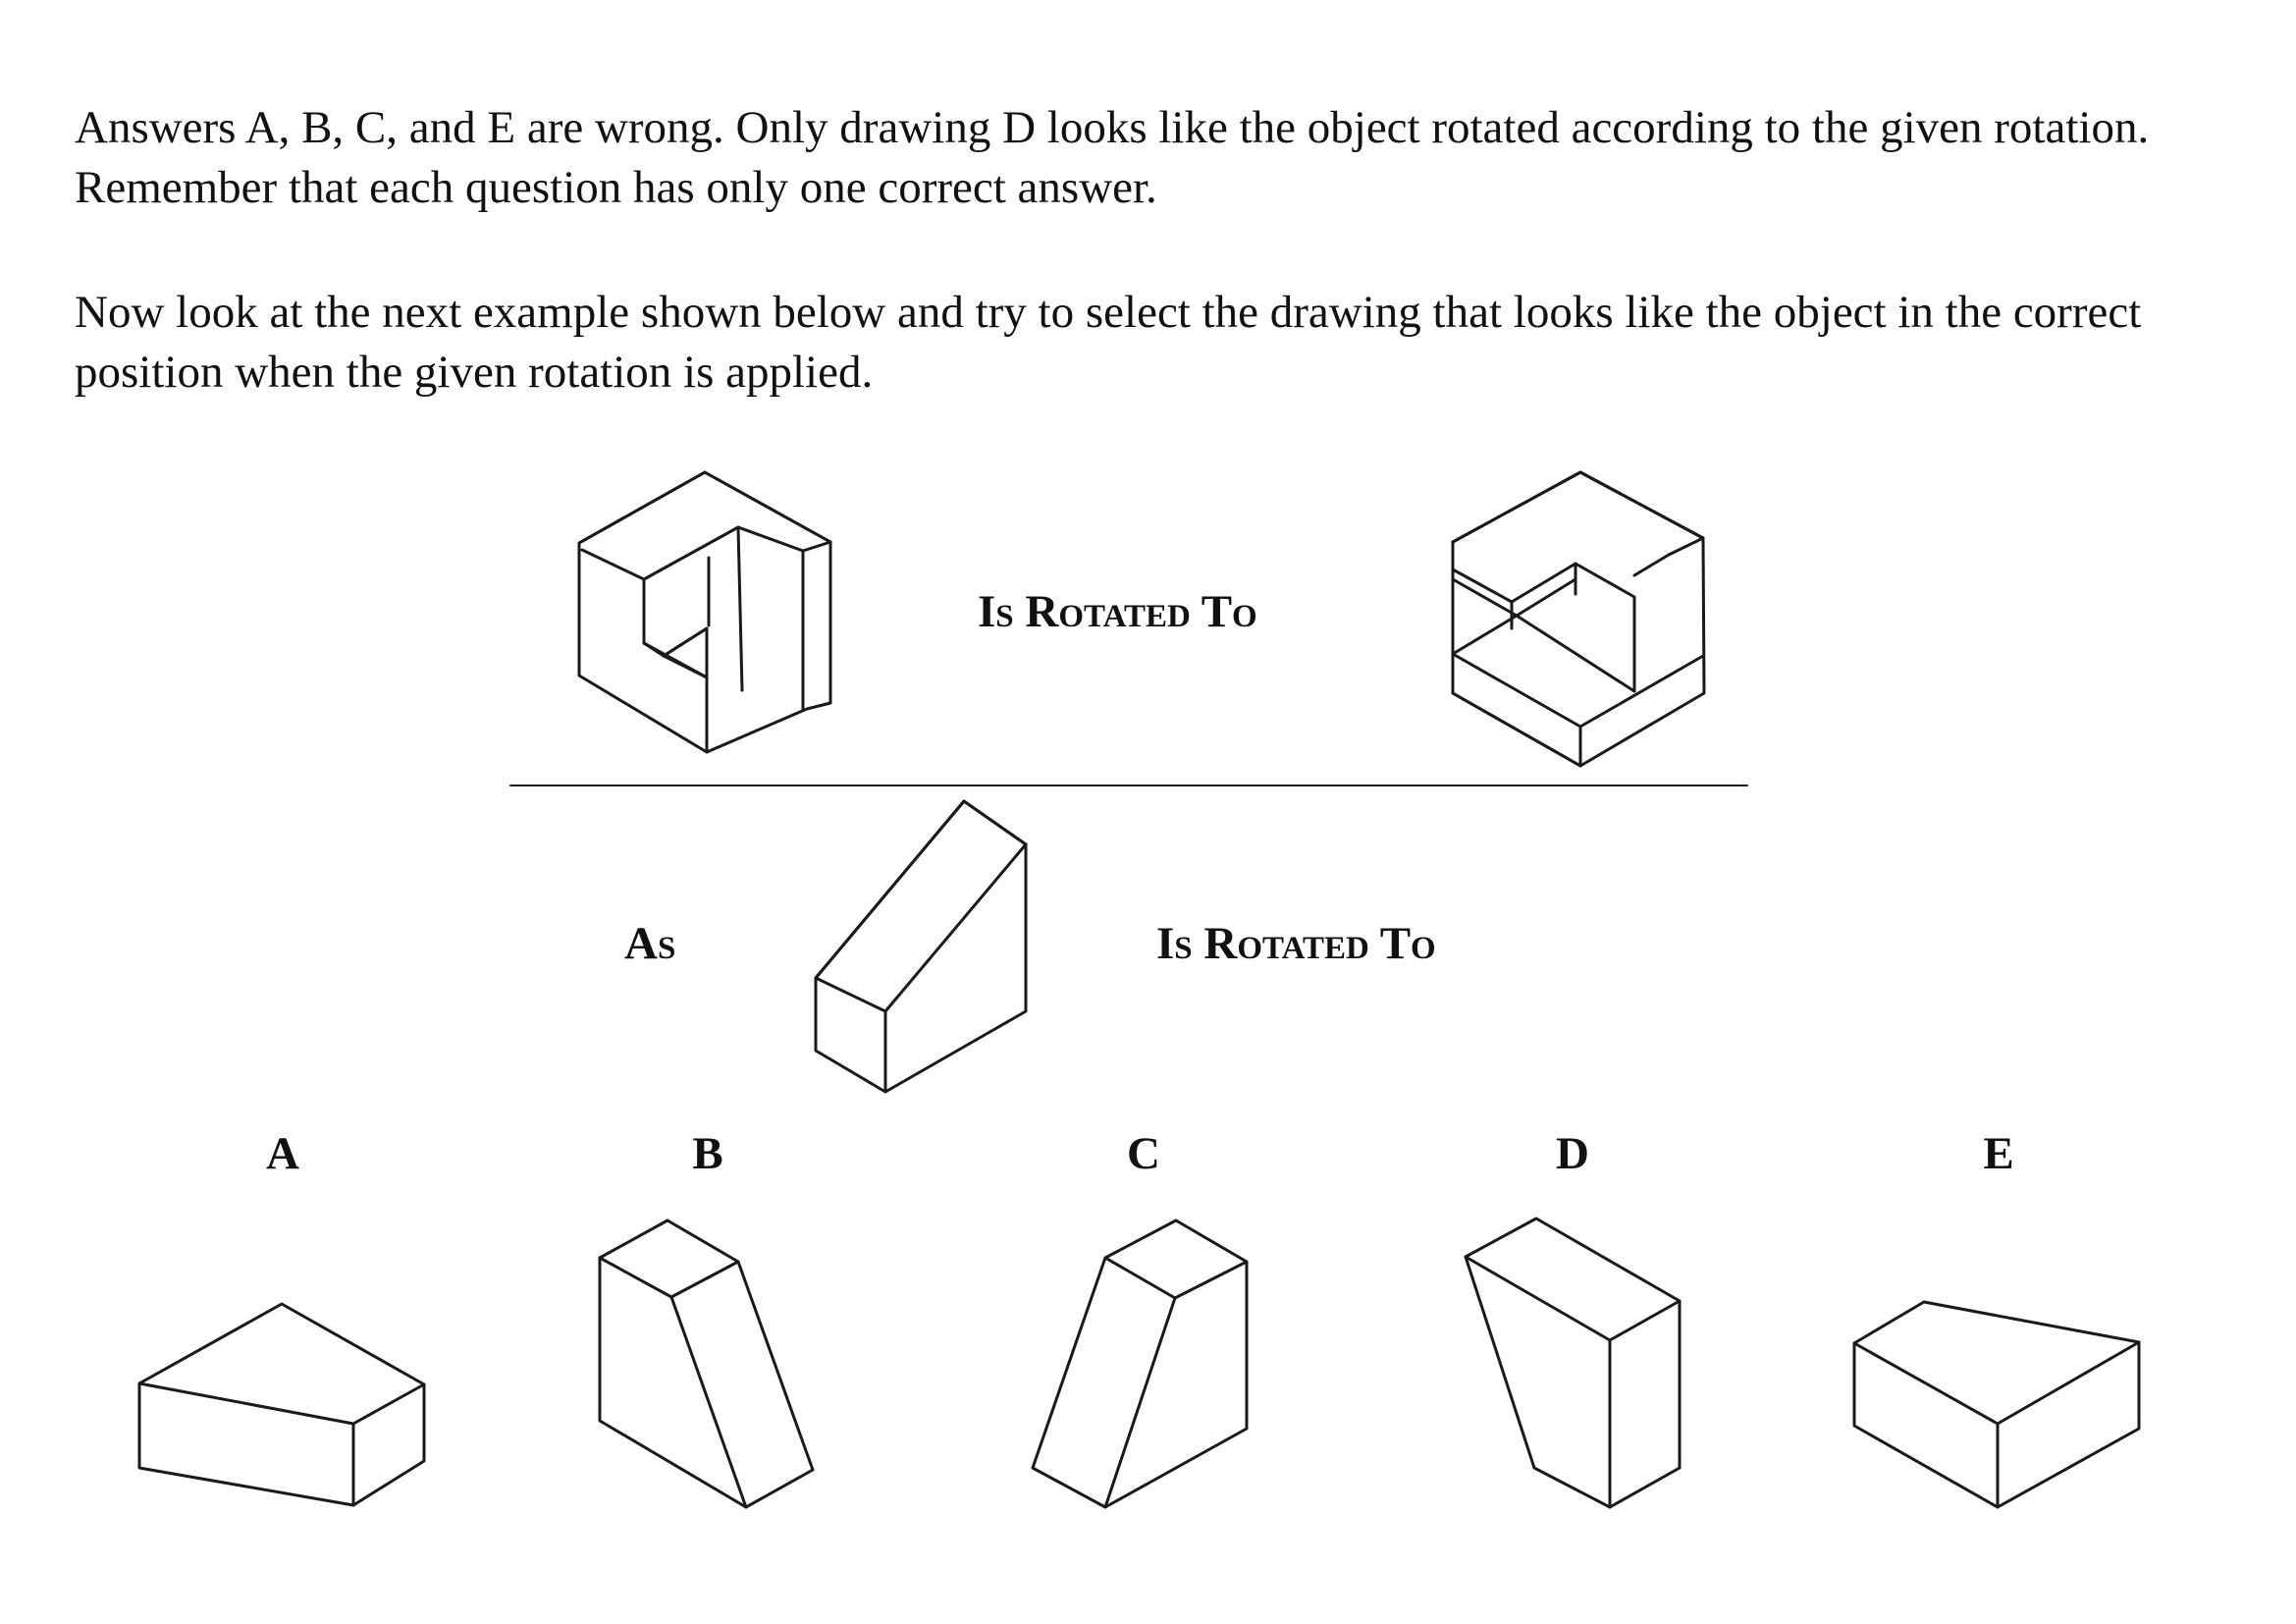  Describe the element at coordinates (1996, 1404) in the screenshot. I see `wedge-option-e-drawing` at that location.